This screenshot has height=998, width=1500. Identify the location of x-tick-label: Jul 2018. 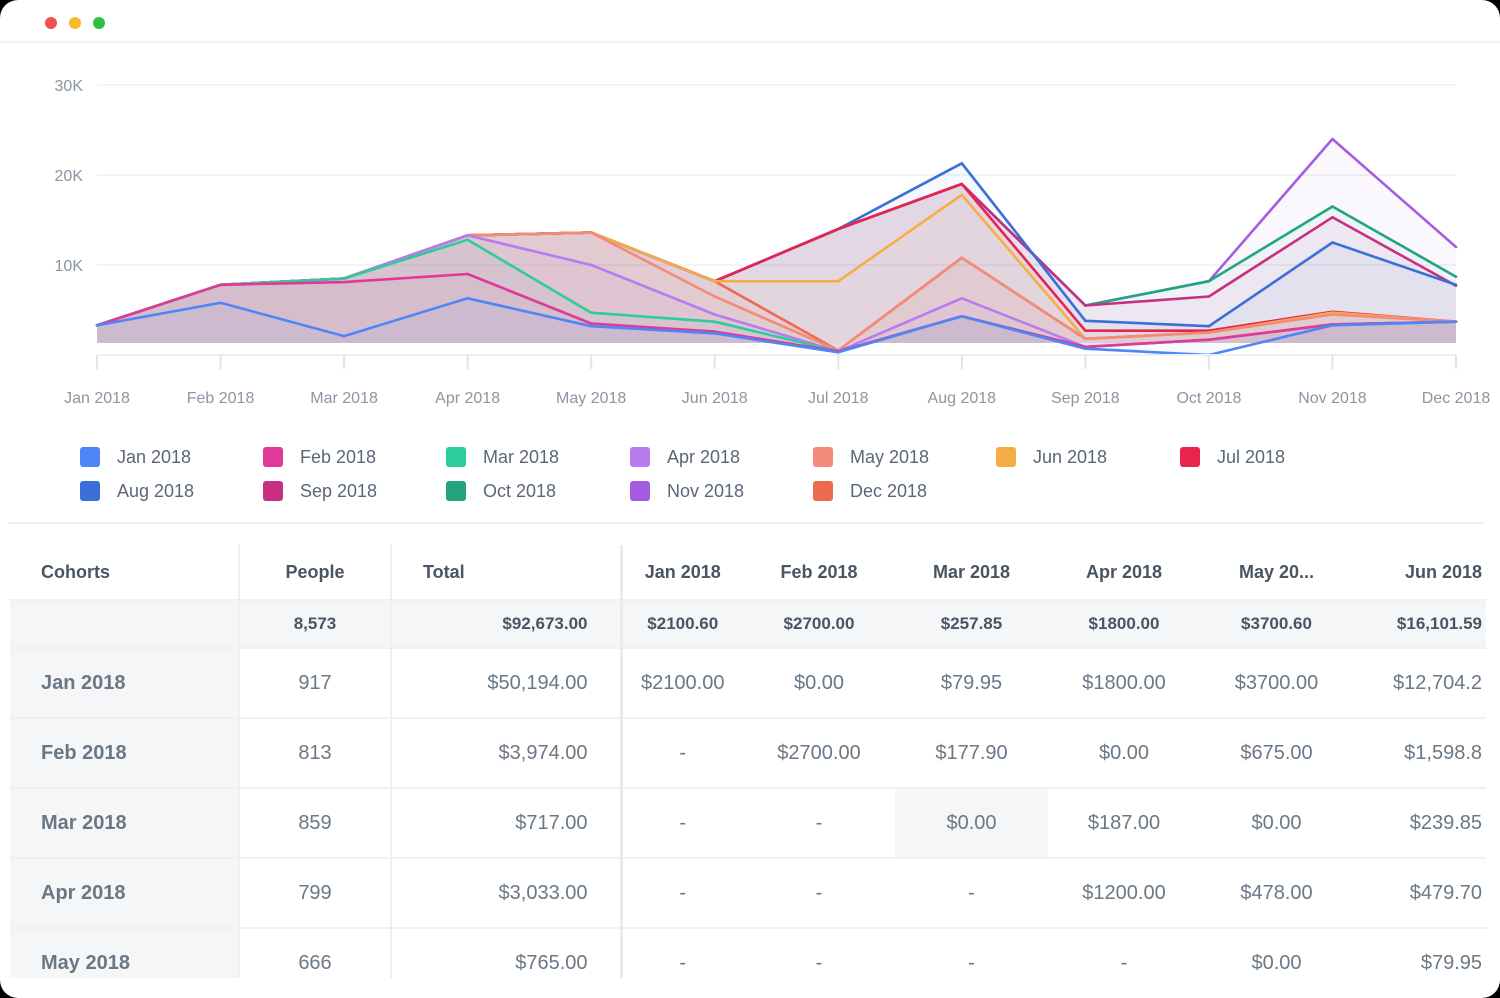
(838, 398).